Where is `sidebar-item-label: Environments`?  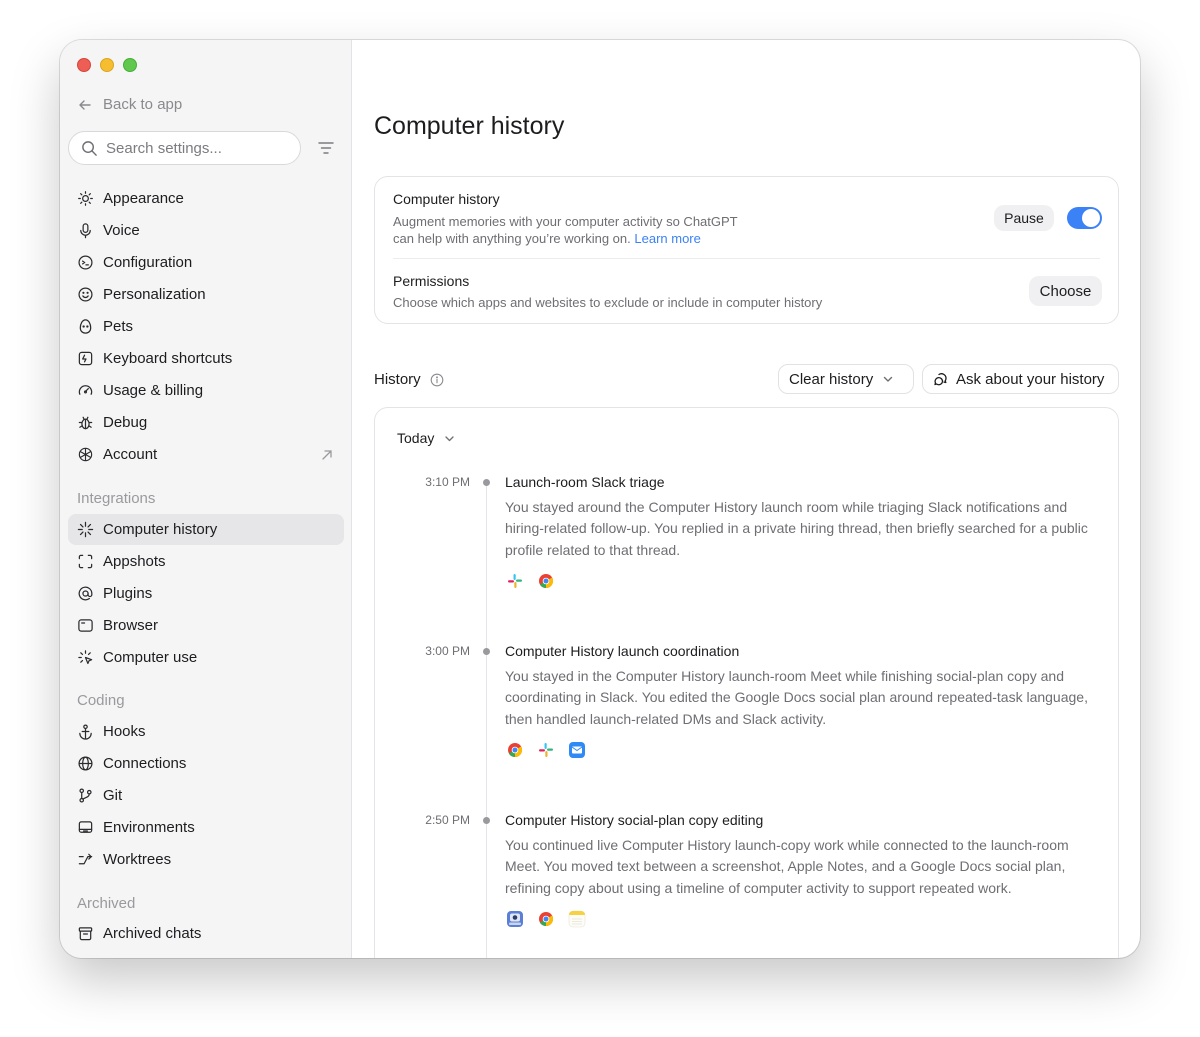 sidebar-item-label: Environments is located at coordinates (149, 827).